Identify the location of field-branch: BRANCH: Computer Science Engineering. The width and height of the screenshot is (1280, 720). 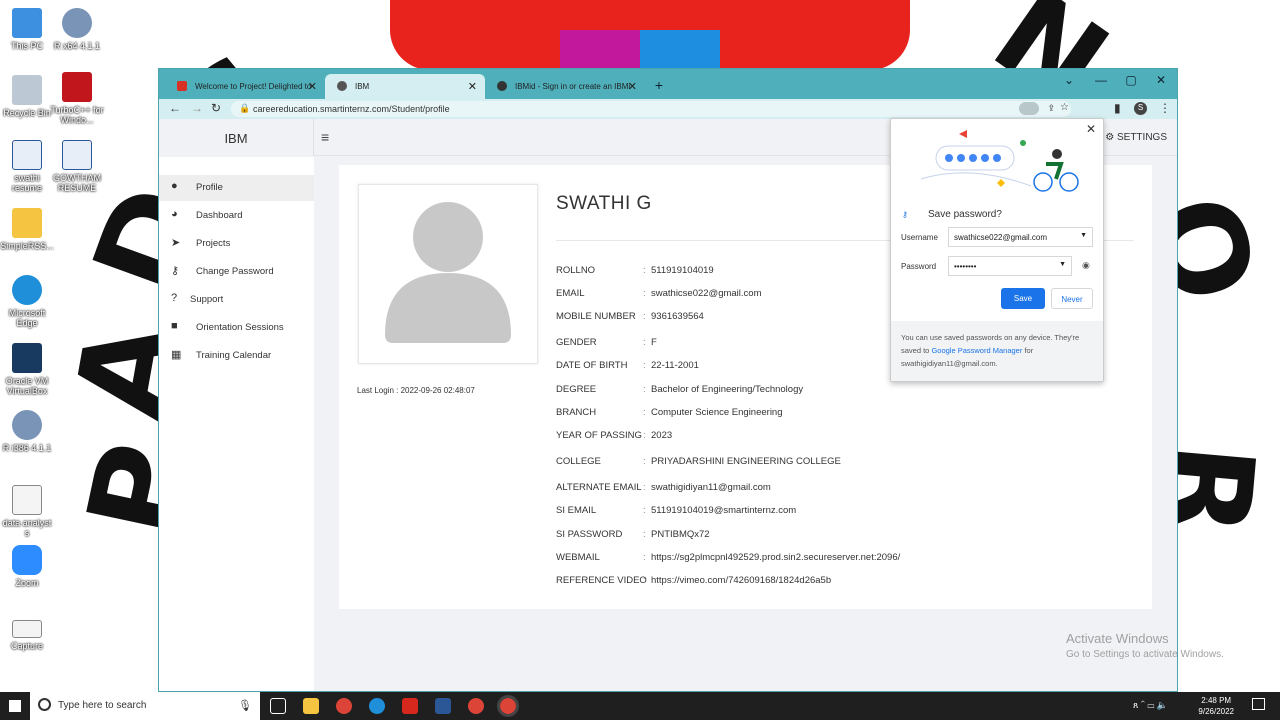
(669, 412).